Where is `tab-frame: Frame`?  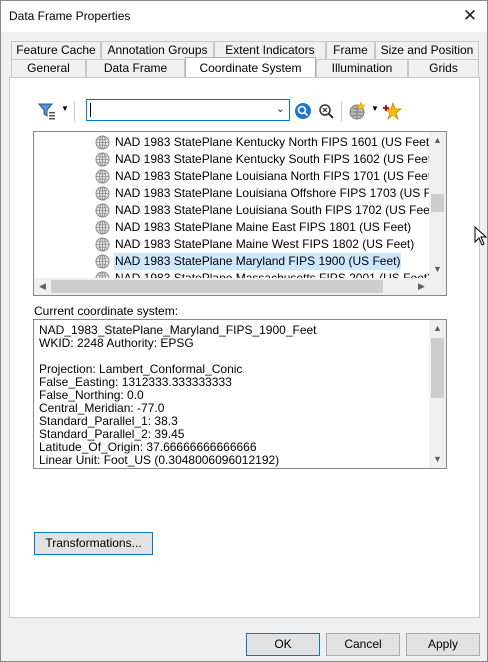 tab-frame: Frame is located at coordinates (350, 50).